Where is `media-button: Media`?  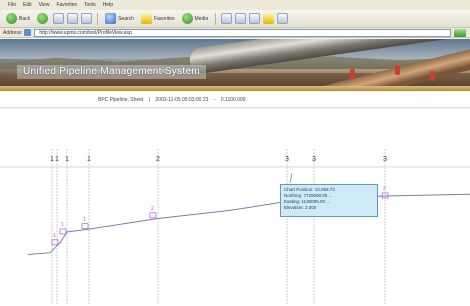
media-button: Media is located at coordinates (195, 19).